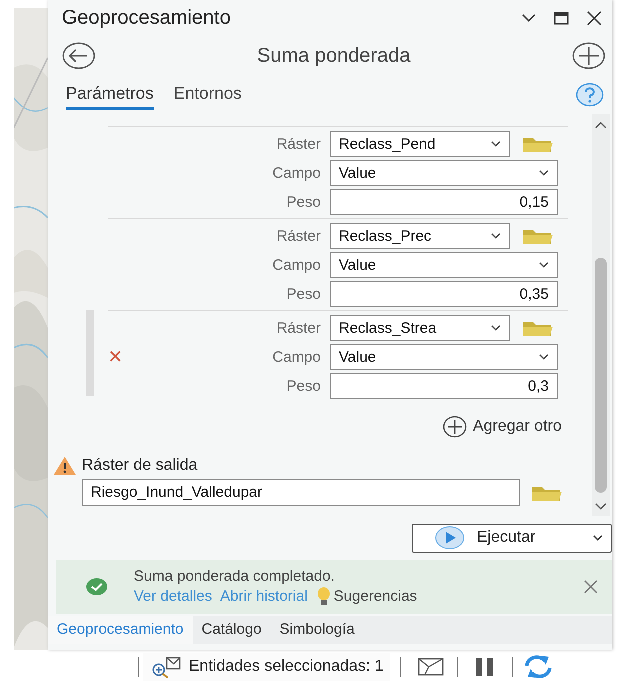  What do you see at coordinates (286, 667) in the screenshot?
I see `selection-count: Entidades seleccionadas: 1` at bounding box center [286, 667].